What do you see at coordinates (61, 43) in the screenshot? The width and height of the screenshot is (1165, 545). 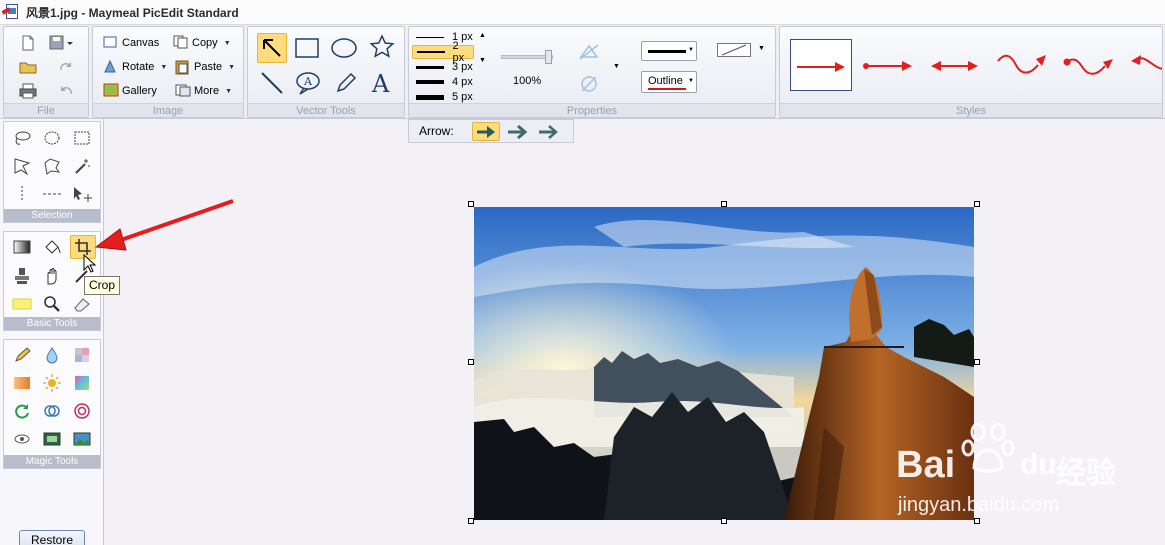 I see `save-icon` at bounding box center [61, 43].